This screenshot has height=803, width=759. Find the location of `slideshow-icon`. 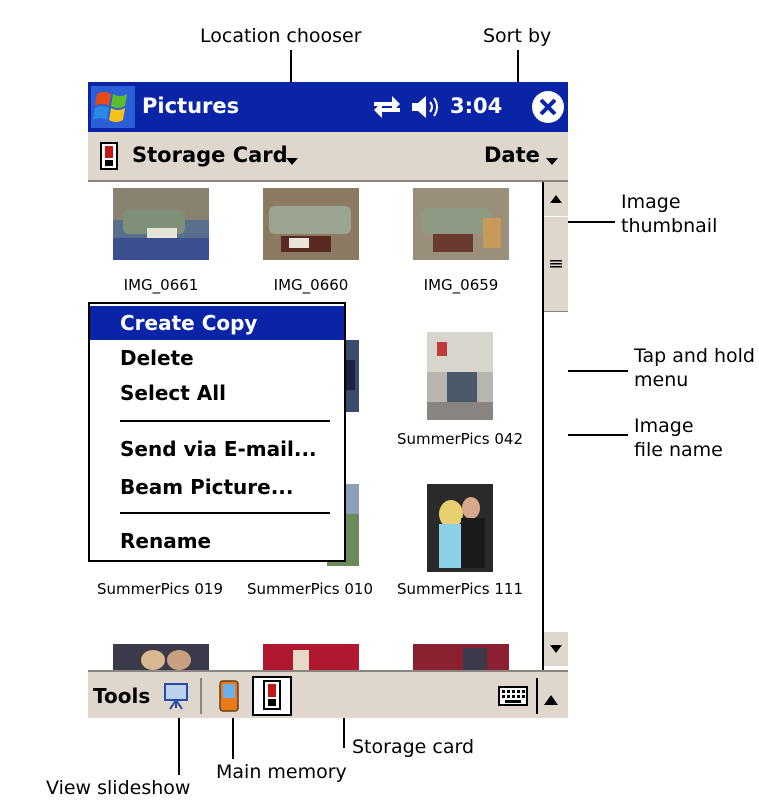

slideshow-icon is located at coordinates (176, 698).